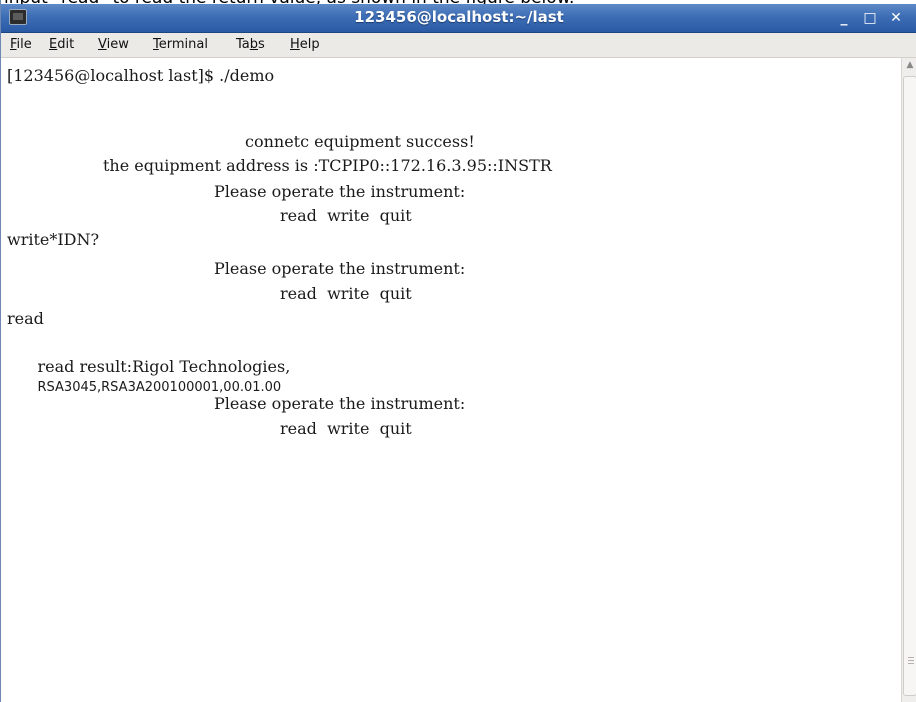 This screenshot has height=702, width=916. I want to click on menu-file: File, so click(21, 44).